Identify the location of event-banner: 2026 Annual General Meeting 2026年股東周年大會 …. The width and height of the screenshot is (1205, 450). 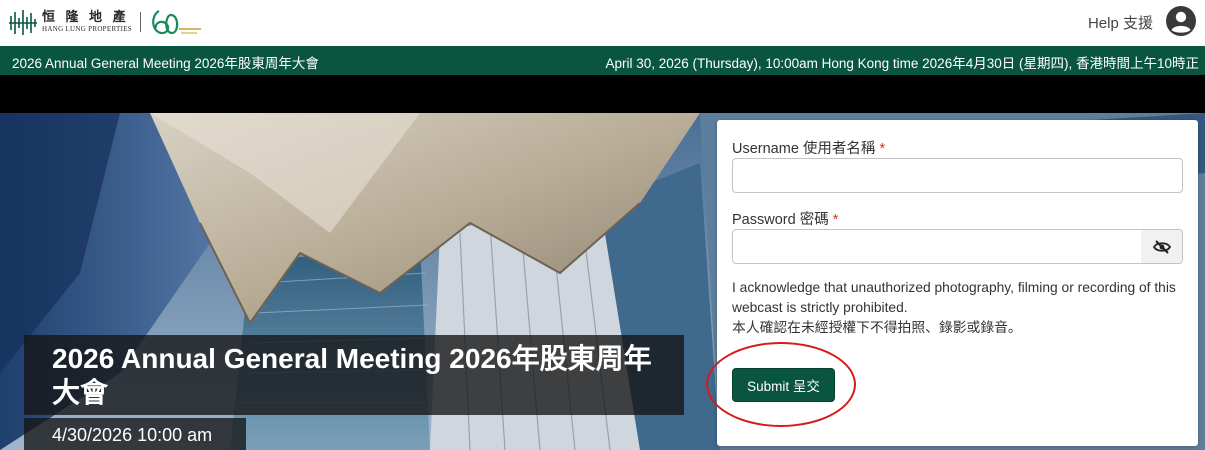
(602, 60).